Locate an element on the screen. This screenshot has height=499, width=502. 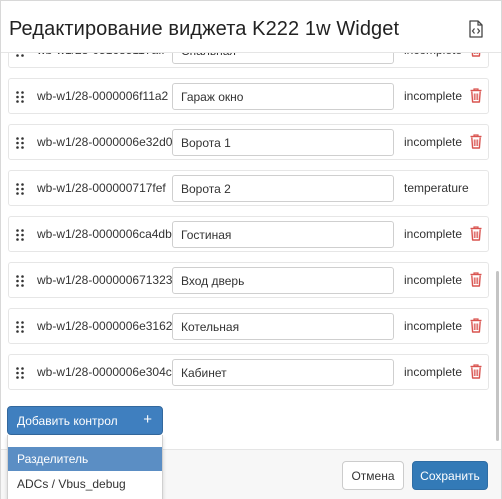
device-id: wb-w1/28-000000717fef is located at coordinates (101, 188).